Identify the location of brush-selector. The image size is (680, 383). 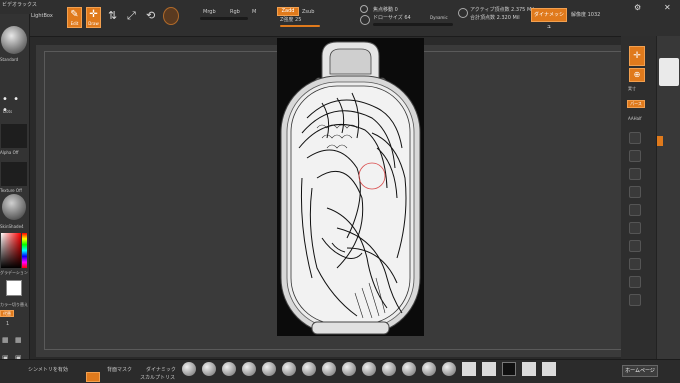
(14, 40).